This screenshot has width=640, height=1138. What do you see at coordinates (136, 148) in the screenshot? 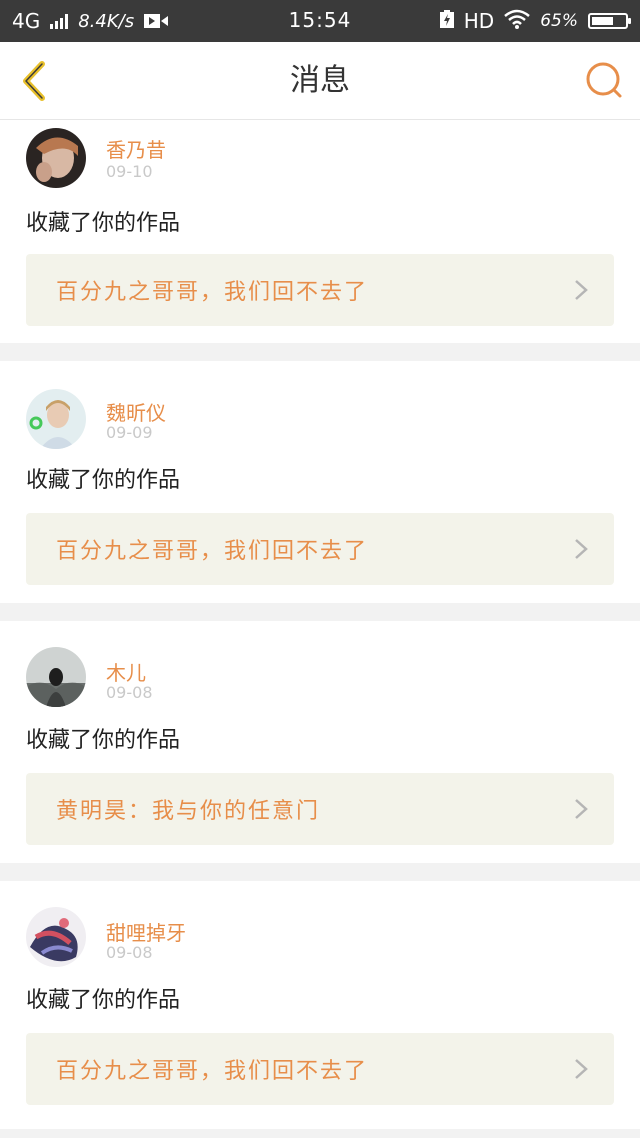
I see `sender-name: 香乃昔` at bounding box center [136, 148].